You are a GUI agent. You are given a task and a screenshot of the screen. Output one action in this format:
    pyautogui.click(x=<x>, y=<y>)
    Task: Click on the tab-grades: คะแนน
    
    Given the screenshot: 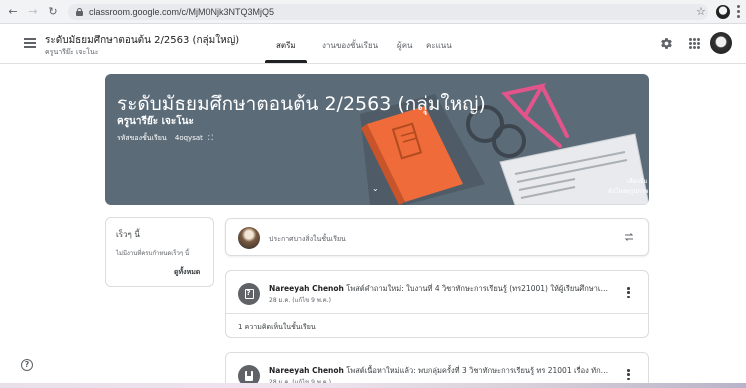 What is the action you would take?
    pyautogui.click(x=439, y=45)
    